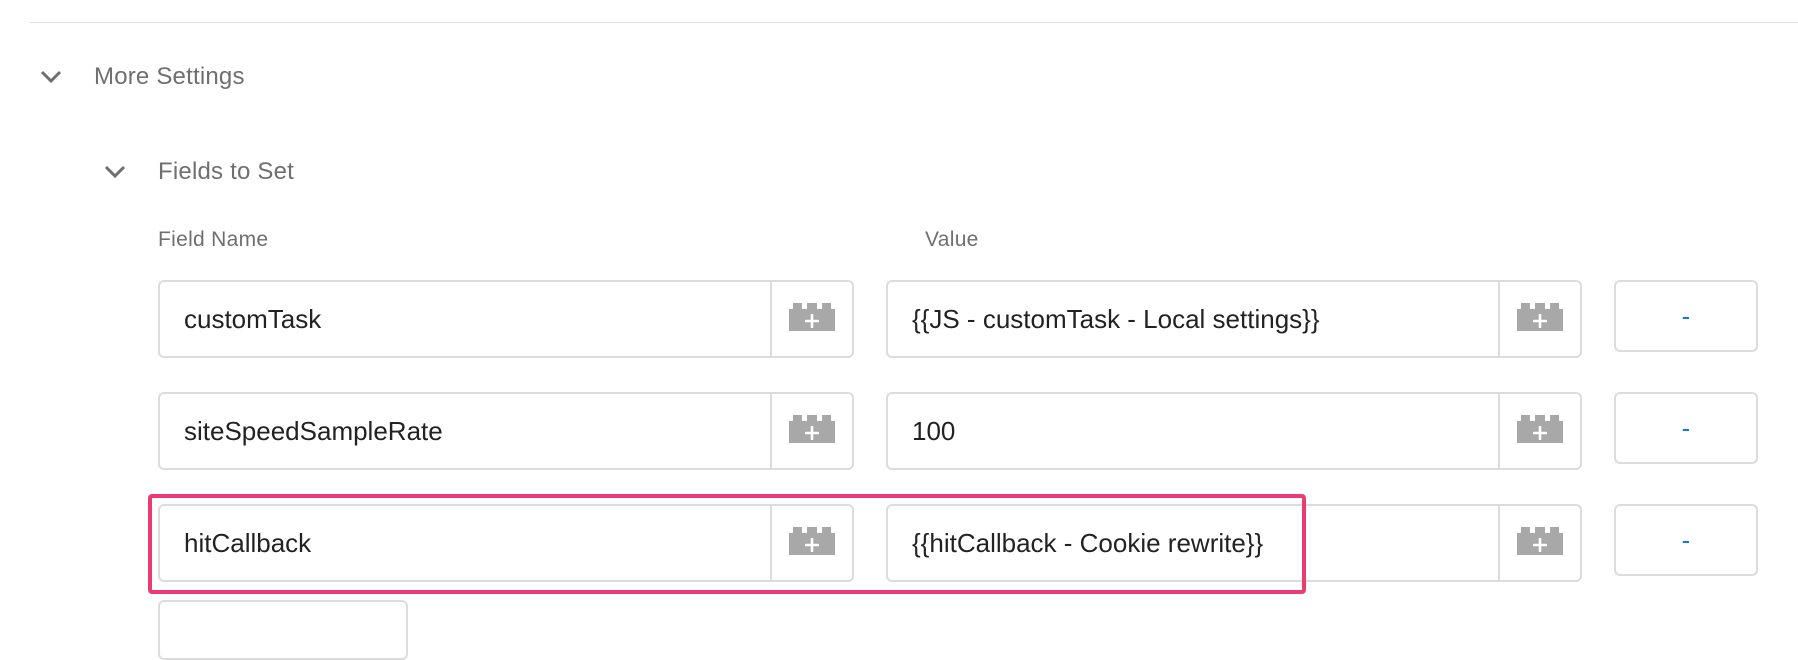 This screenshot has height=660, width=1798. What do you see at coordinates (914, 22) in the screenshot?
I see `top-divider` at bounding box center [914, 22].